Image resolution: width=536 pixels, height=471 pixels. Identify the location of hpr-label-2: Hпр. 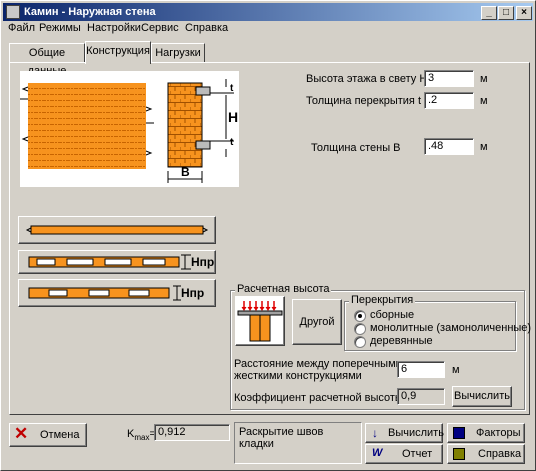
(193, 293).